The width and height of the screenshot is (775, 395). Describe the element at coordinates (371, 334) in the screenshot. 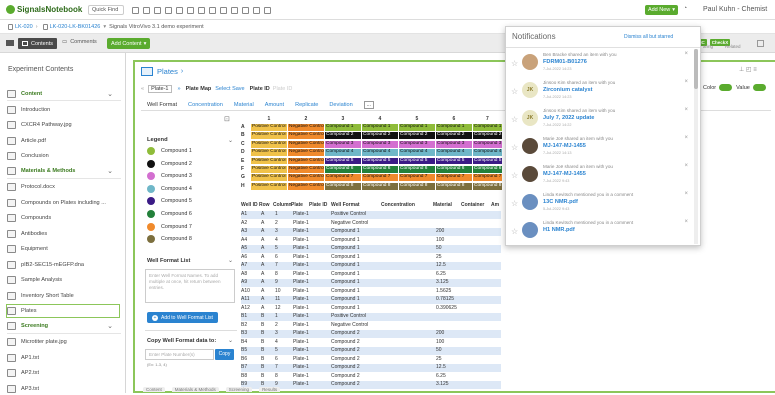

I see `table-row: B3 B 3 Plate-1 Compound 2 200` at that location.